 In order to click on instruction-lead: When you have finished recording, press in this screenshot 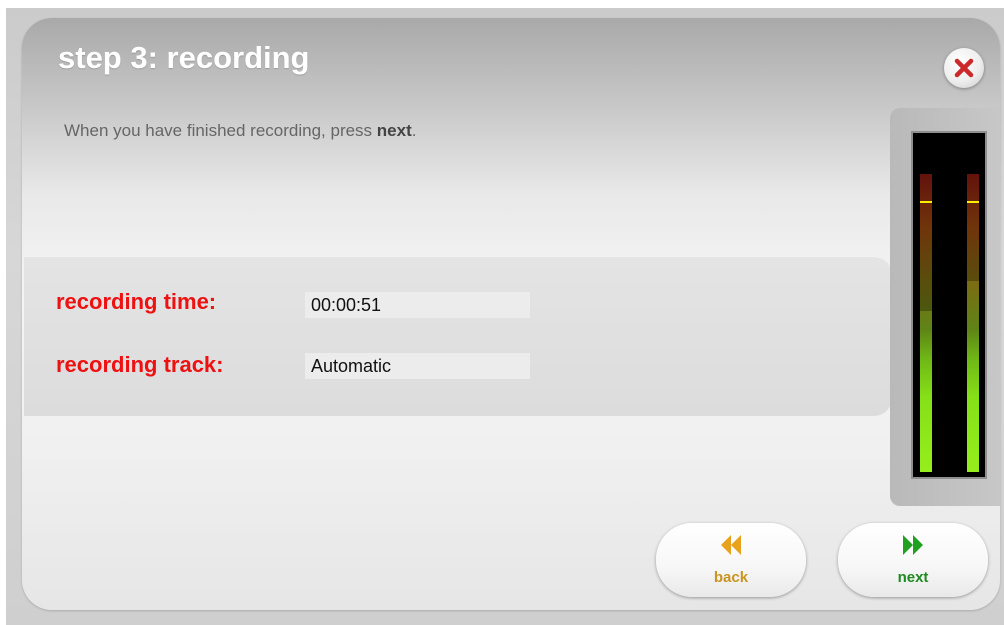, I will do `click(220, 130)`.